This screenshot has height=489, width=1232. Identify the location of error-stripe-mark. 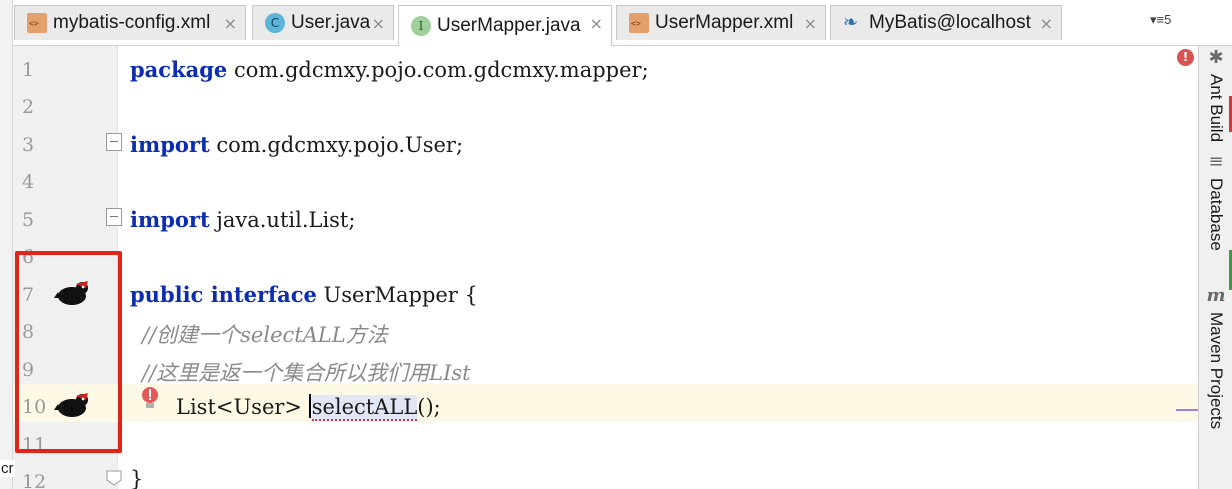
(1187, 410).